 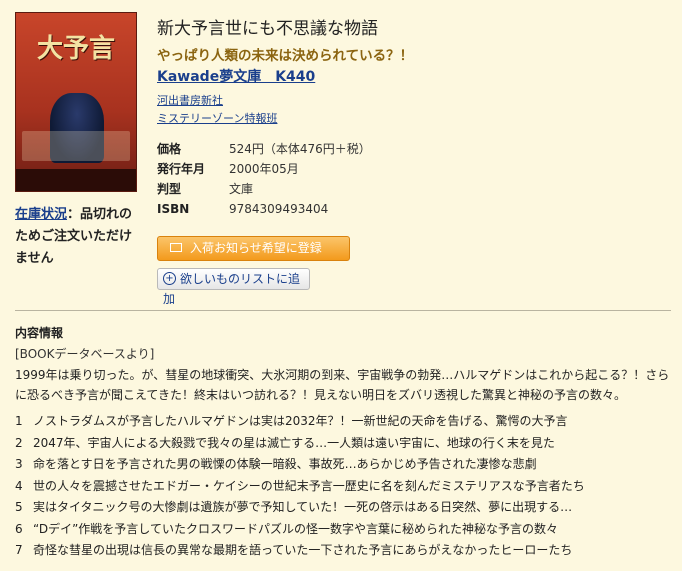 I want to click on stock-status-link: 在庫状況, so click(x=41, y=214).